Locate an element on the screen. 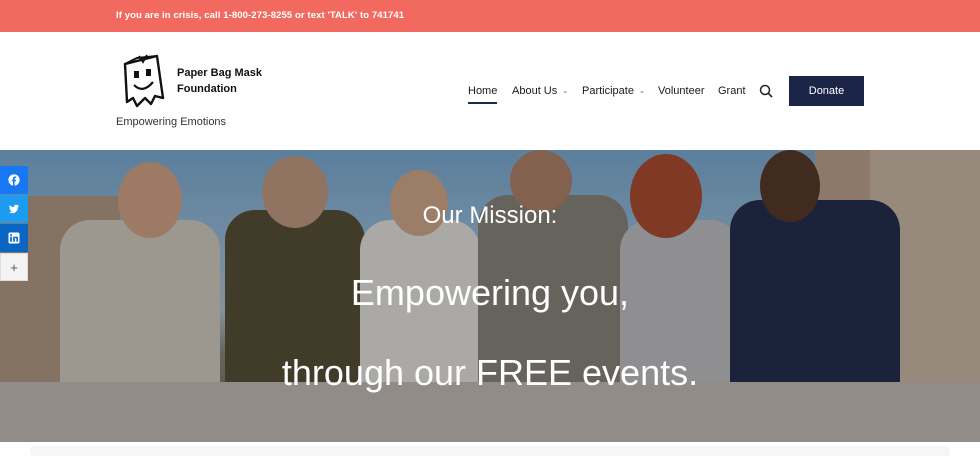 This screenshot has width=980, height=463. nav-home: Home is located at coordinates (483, 94).